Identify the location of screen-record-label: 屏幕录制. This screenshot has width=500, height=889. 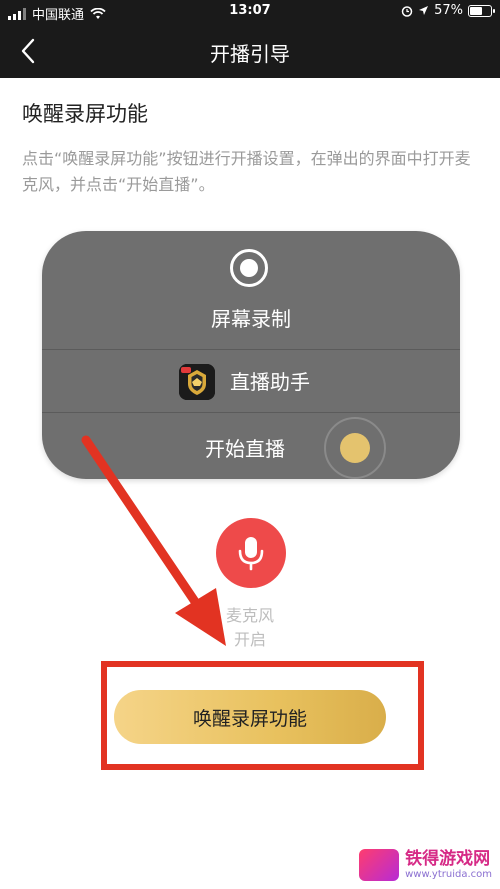
(251, 319).